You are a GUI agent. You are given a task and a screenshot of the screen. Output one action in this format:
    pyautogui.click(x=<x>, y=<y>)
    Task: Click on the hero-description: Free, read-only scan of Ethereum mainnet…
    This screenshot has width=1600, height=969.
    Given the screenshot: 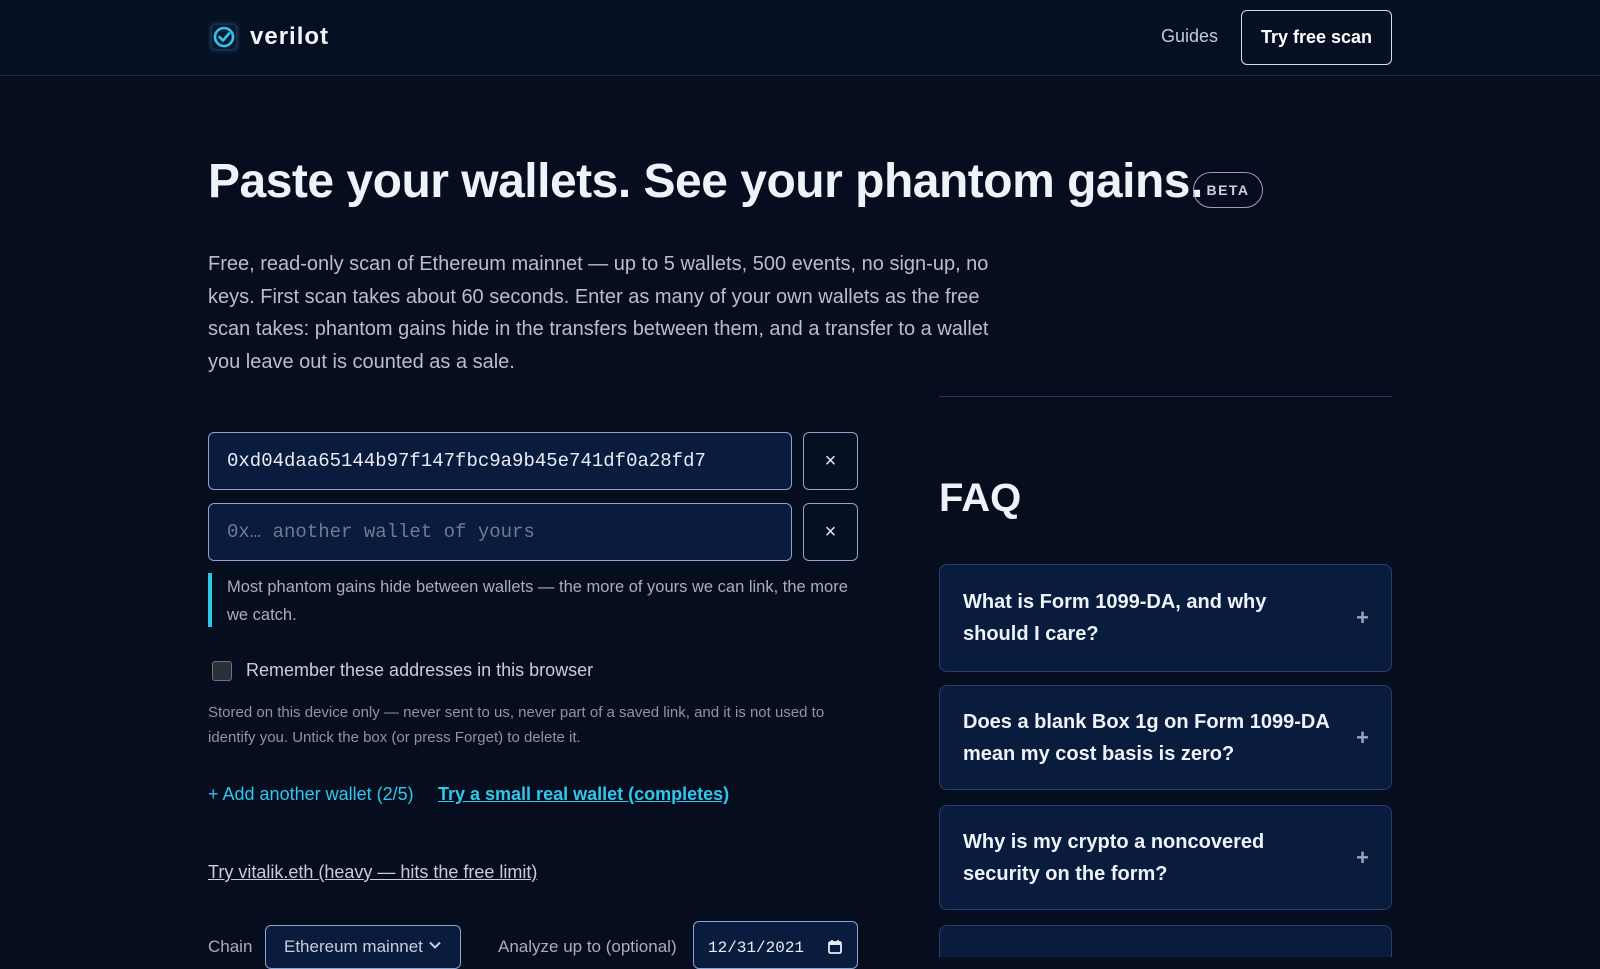 What is the action you would take?
    pyautogui.click(x=598, y=313)
    